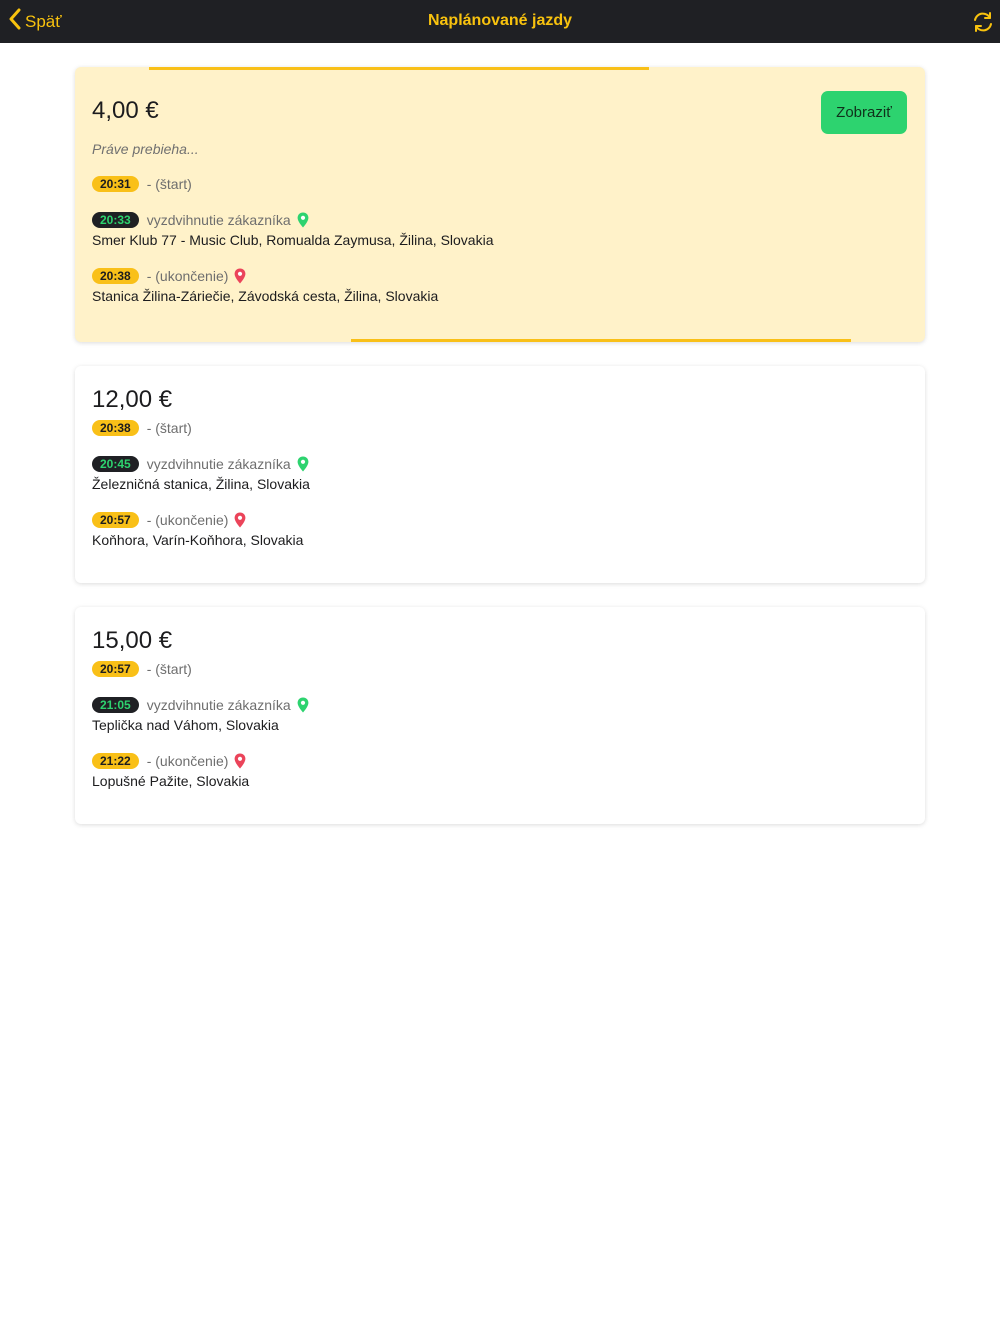  What do you see at coordinates (171, 781) in the screenshot?
I see `end-address: Lopušné Pažite, Slovakia` at bounding box center [171, 781].